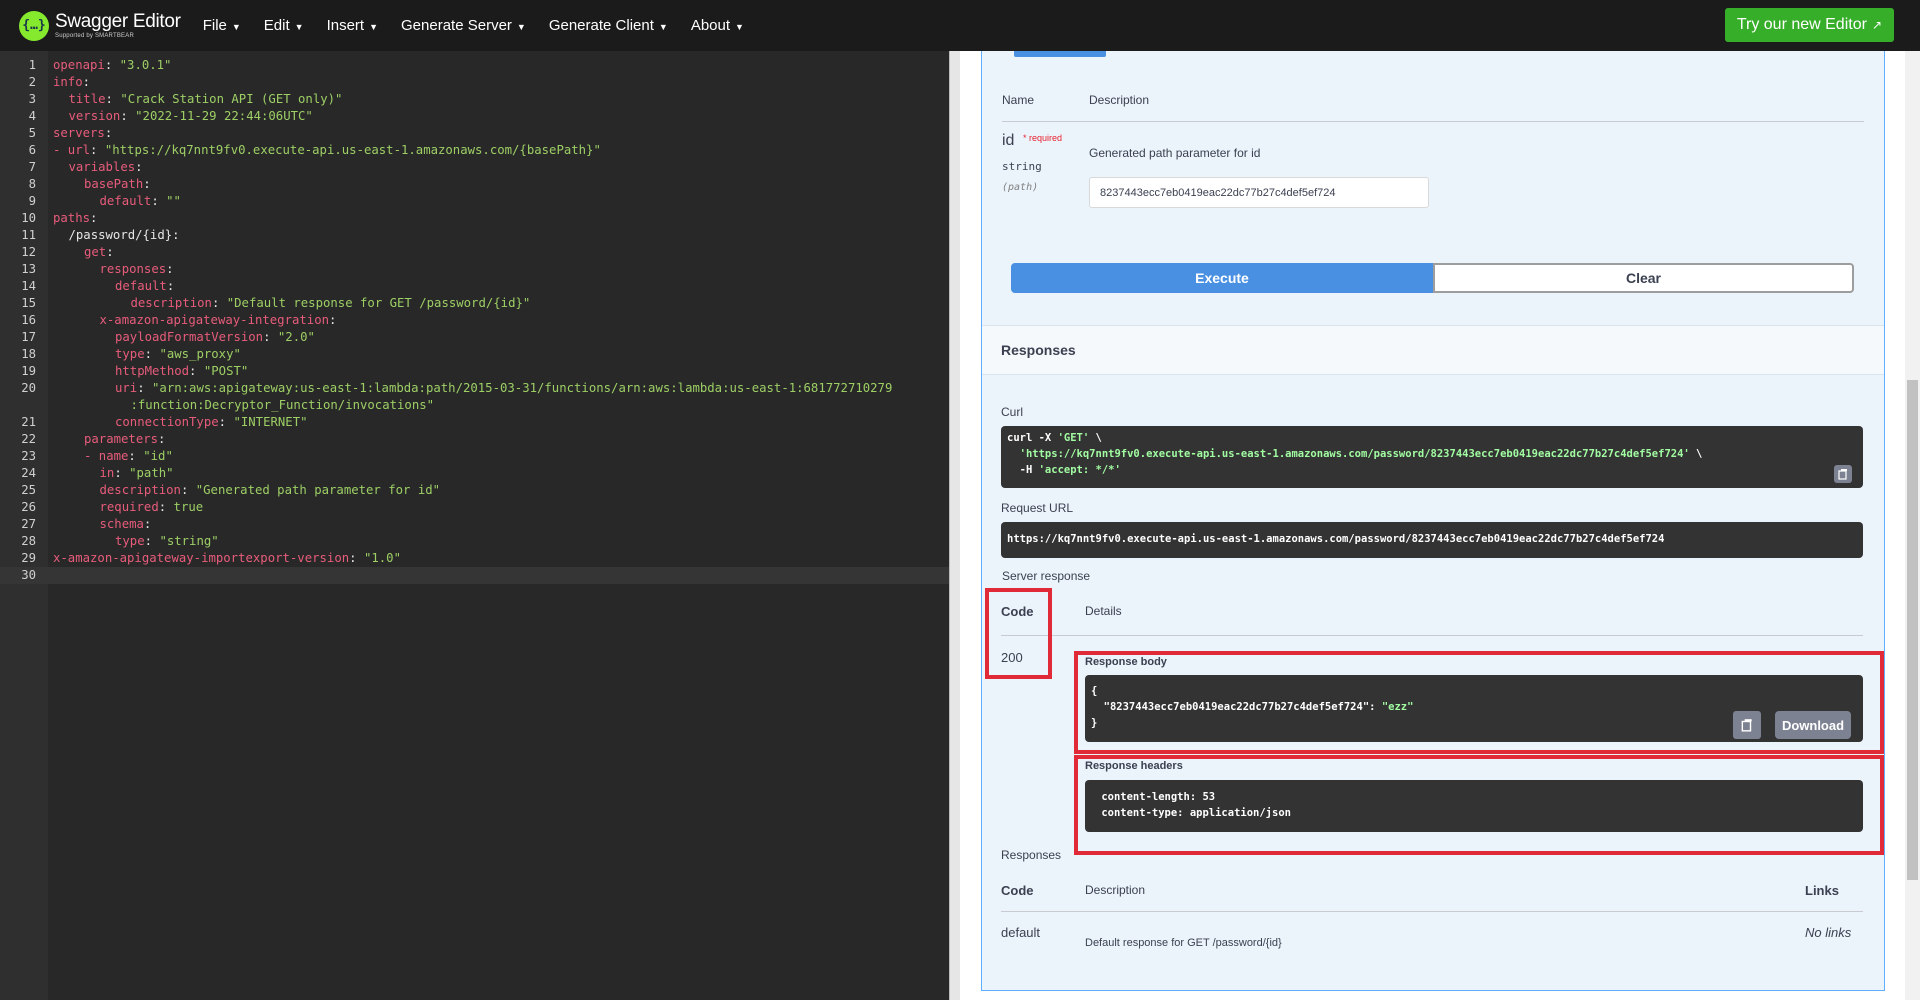 The width and height of the screenshot is (1920, 1000). Describe the element at coordinates (463, 25) in the screenshot. I see `menu-generate-server: Generate Server ▼` at that location.